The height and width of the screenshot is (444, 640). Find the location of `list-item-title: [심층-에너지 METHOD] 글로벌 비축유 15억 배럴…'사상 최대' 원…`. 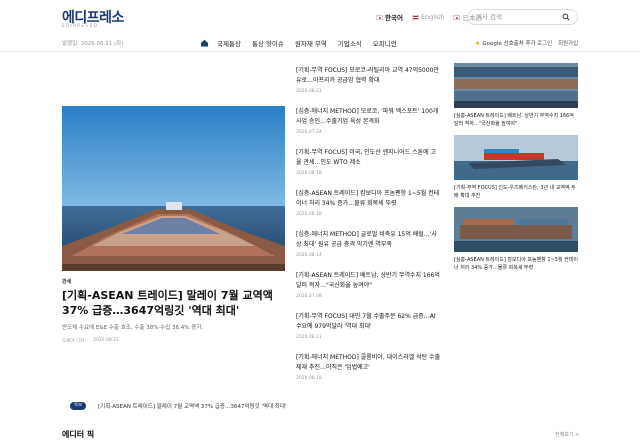

list-item-title: [심층-에너지 METHOD] 글로벌 비축유 15억 배럴…'사상 최대' 원… is located at coordinates (368, 240).